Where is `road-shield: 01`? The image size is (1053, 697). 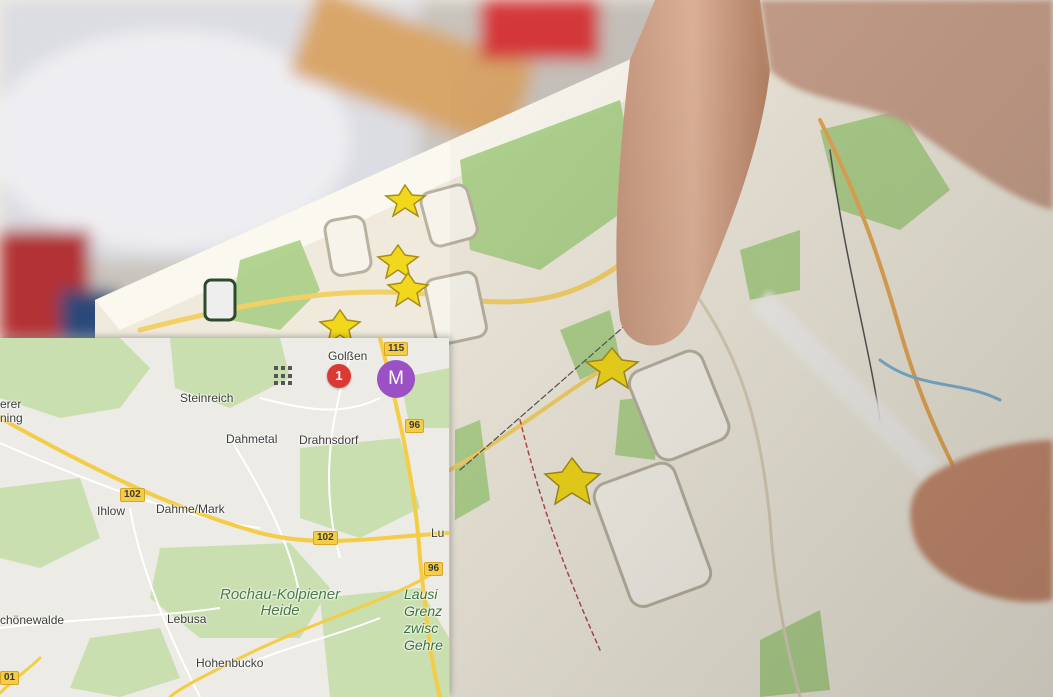 road-shield: 01 is located at coordinates (10, 678).